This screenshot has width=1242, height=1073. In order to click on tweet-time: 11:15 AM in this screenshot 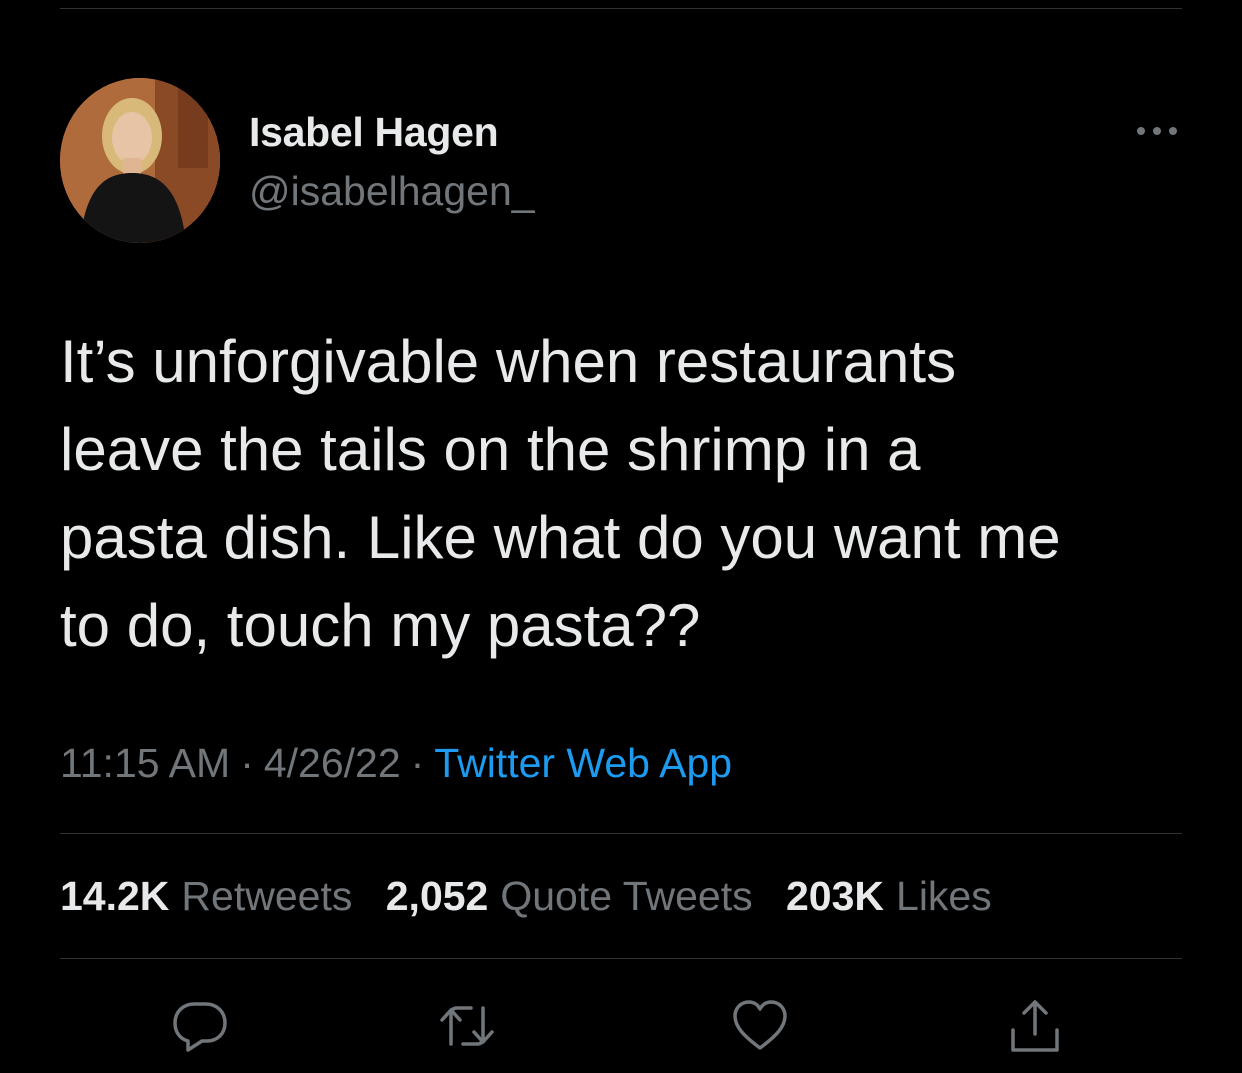, I will do `click(145, 763)`.